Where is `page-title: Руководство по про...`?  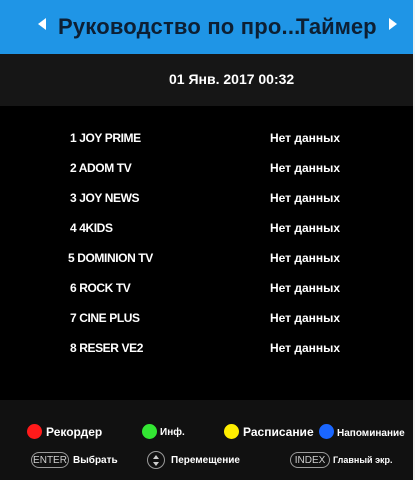
page-title: Руководство по про... is located at coordinates (179, 26).